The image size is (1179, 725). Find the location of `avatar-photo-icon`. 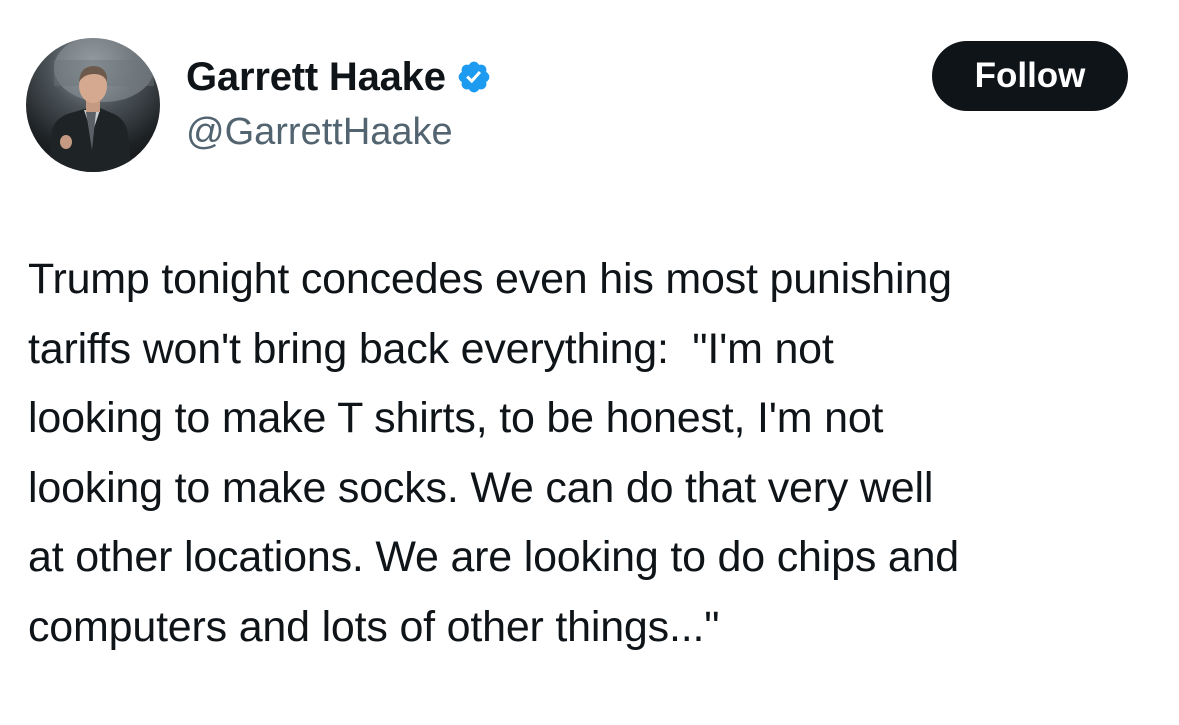

avatar-photo-icon is located at coordinates (101, 105).